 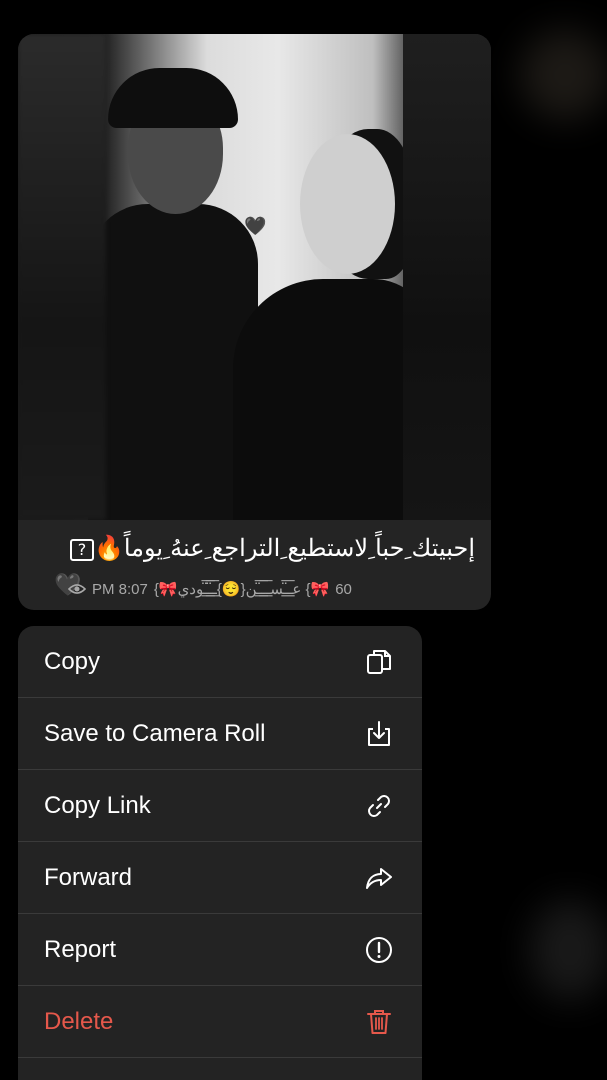 What do you see at coordinates (379, 949) in the screenshot?
I see `exclamation-circle-icon` at bounding box center [379, 949].